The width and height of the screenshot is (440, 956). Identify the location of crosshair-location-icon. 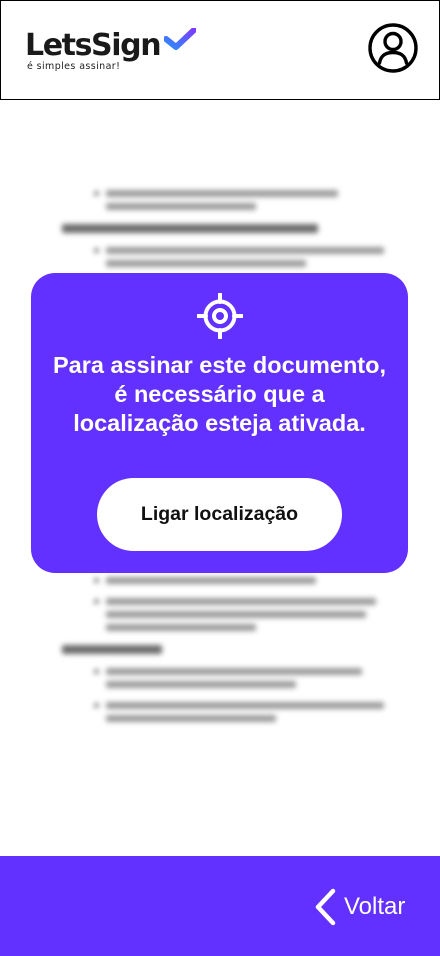
(220, 316).